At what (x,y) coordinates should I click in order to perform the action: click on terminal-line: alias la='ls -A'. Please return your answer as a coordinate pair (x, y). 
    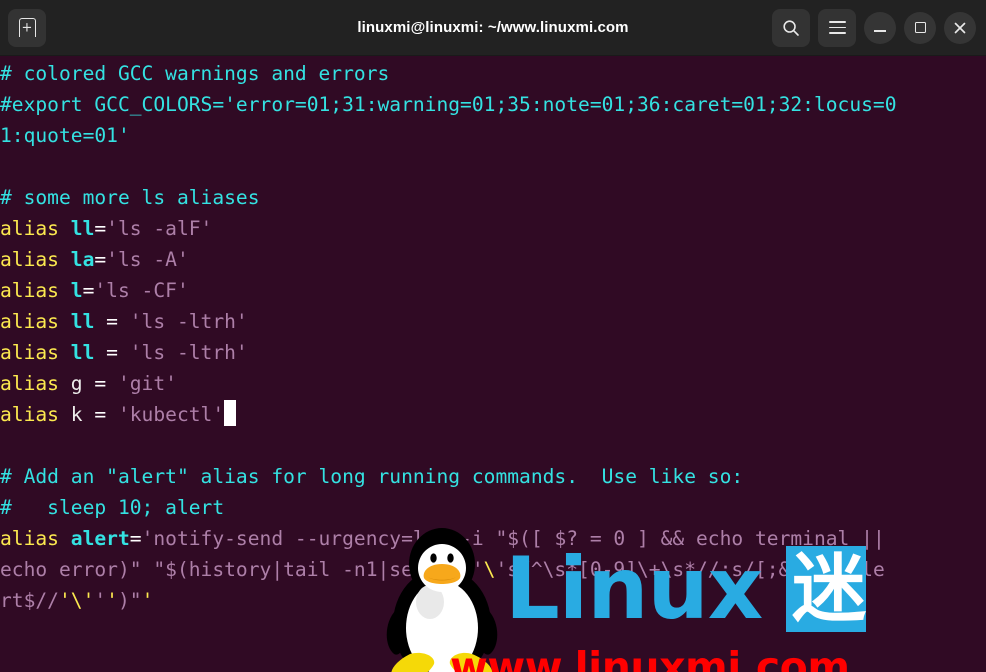
    Looking at the image, I should click on (94, 259).